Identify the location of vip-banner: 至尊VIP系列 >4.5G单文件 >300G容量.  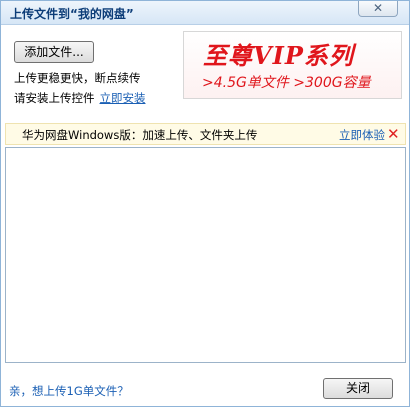
(292, 65).